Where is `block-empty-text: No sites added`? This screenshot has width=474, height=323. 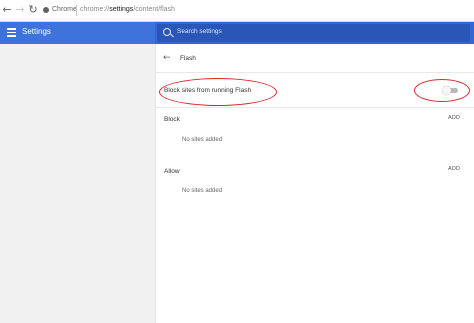
block-empty-text: No sites added is located at coordinates (202, 140).